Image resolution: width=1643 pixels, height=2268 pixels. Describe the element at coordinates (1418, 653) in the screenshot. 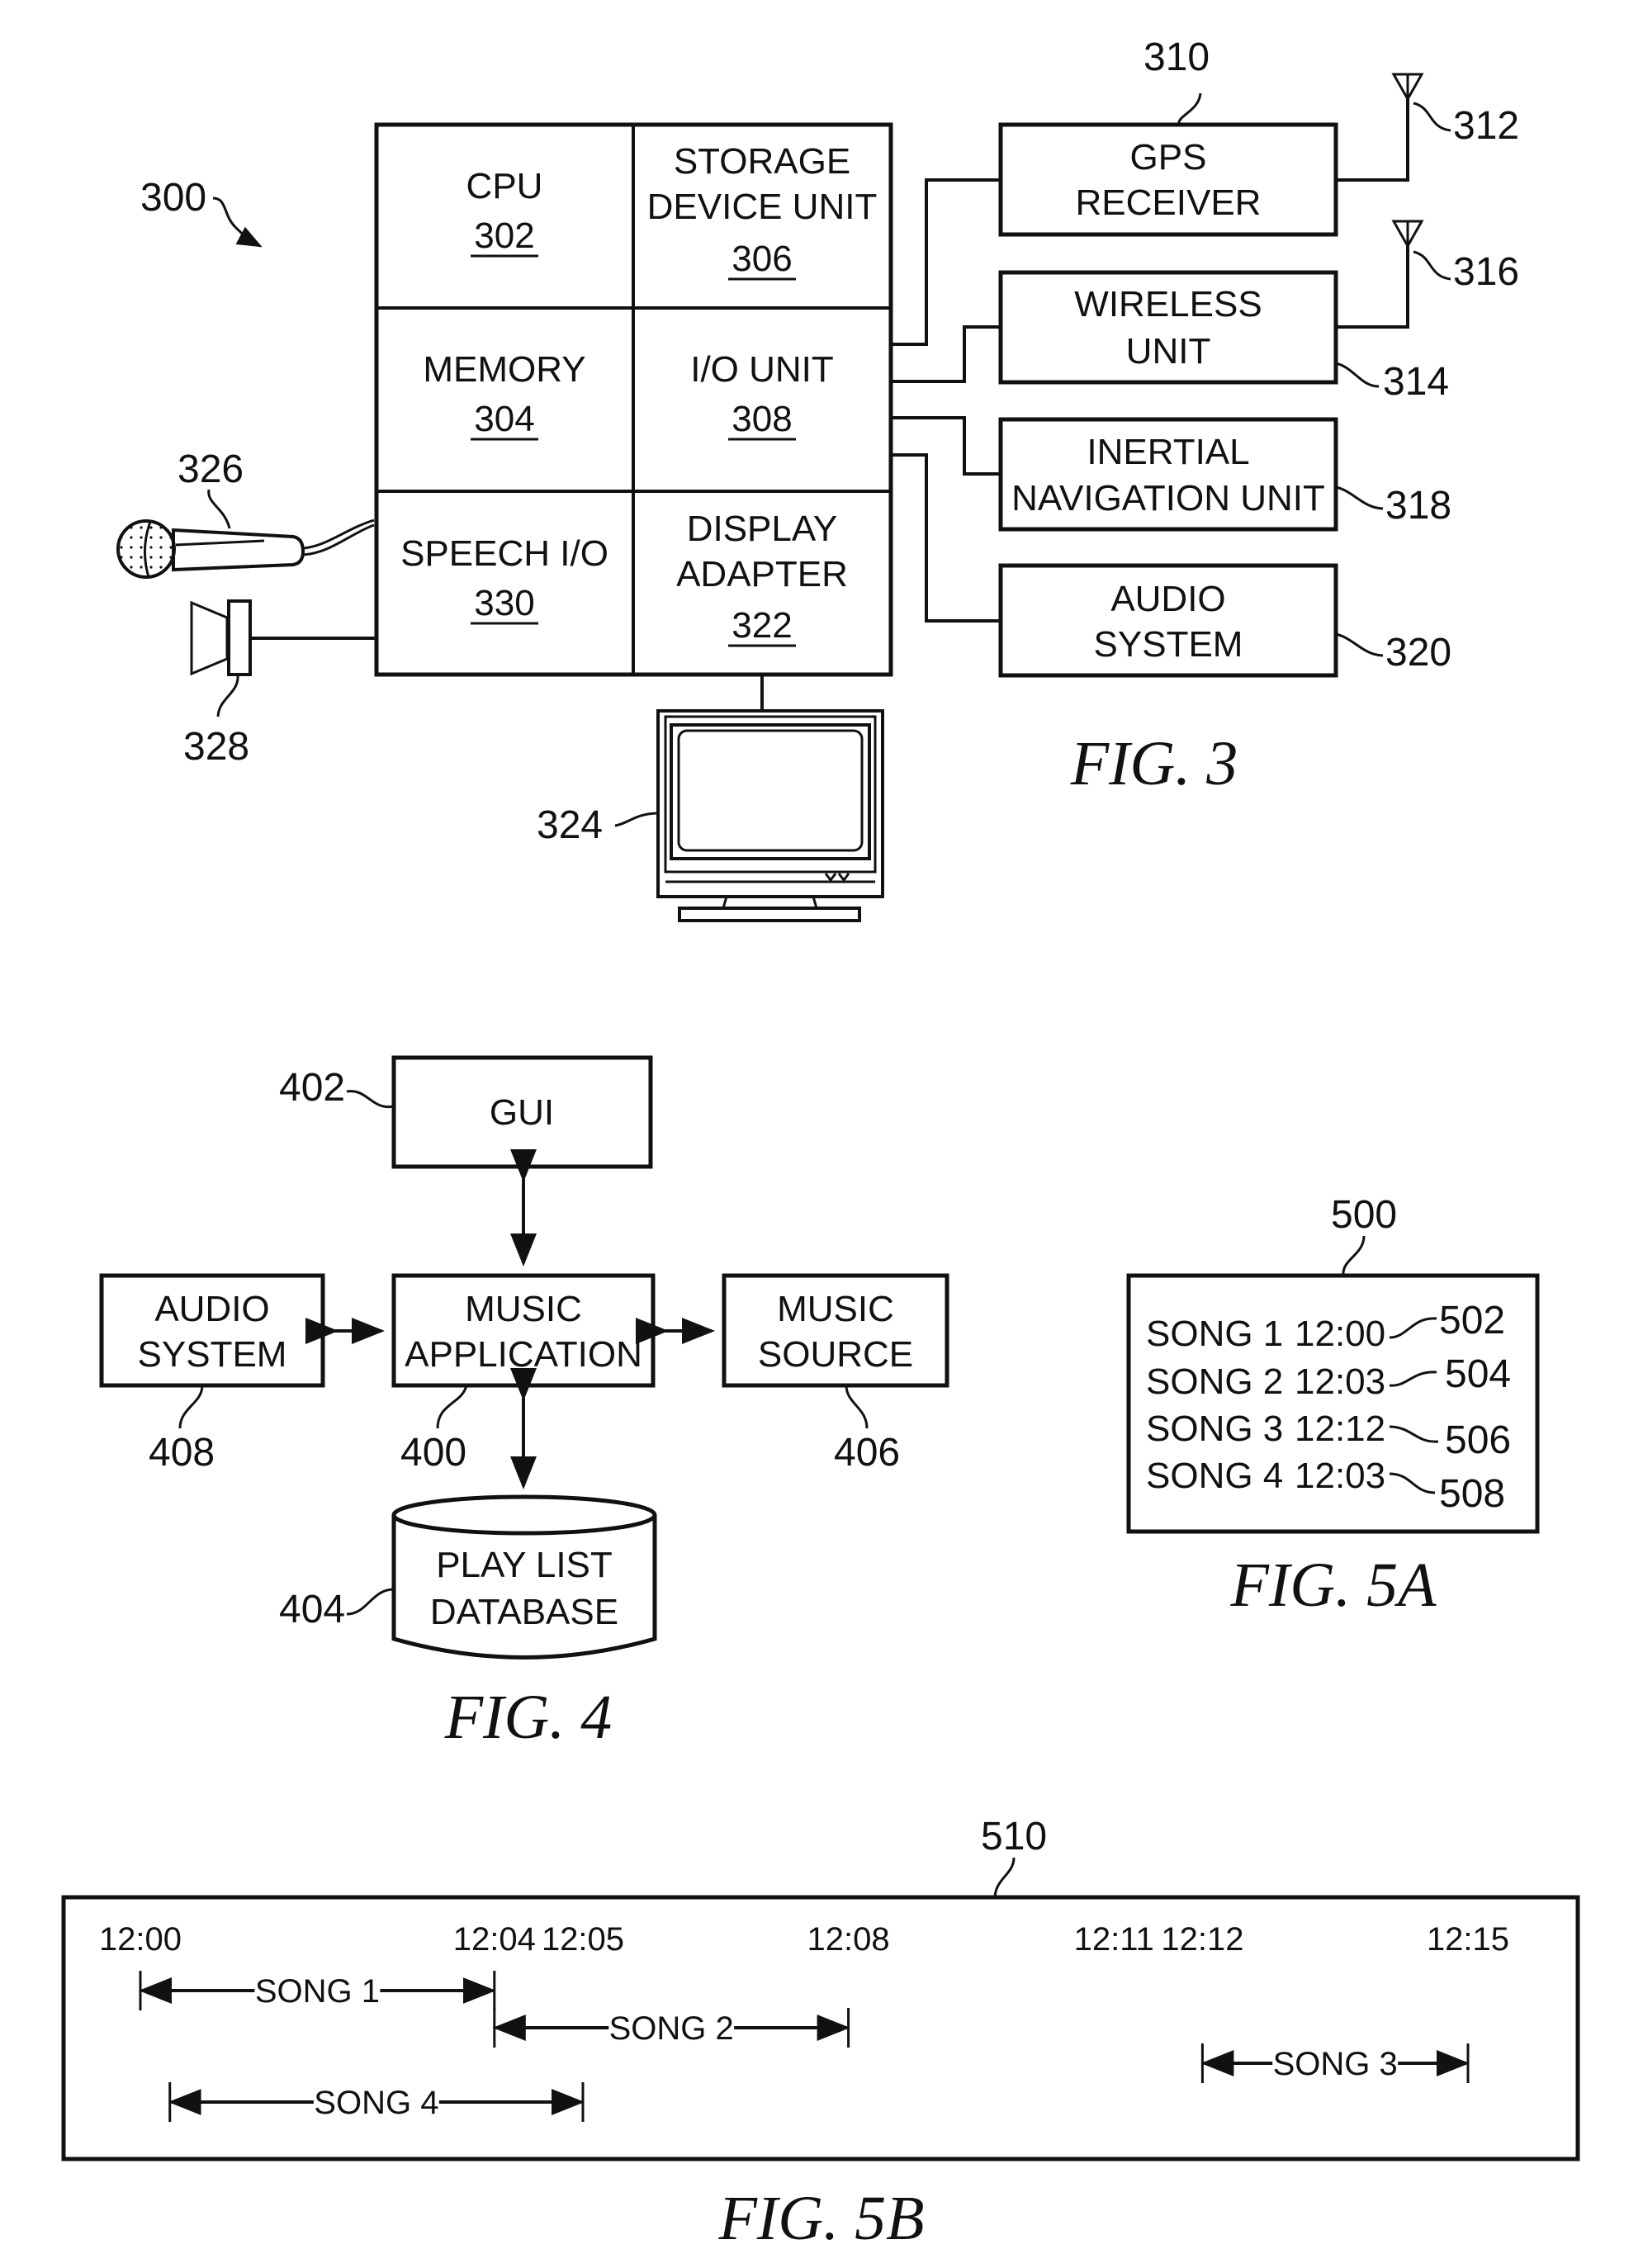

I see `ref-320: 320` at that location.